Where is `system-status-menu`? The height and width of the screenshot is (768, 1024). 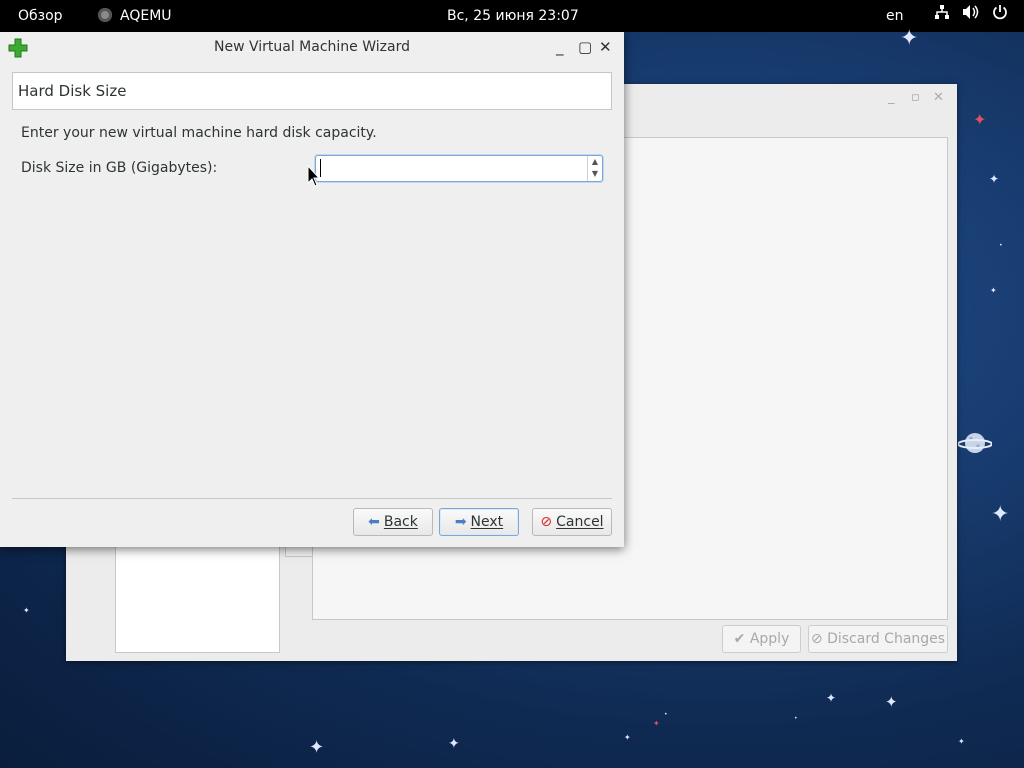
system-status-menu is located at coordinates (974, 16).